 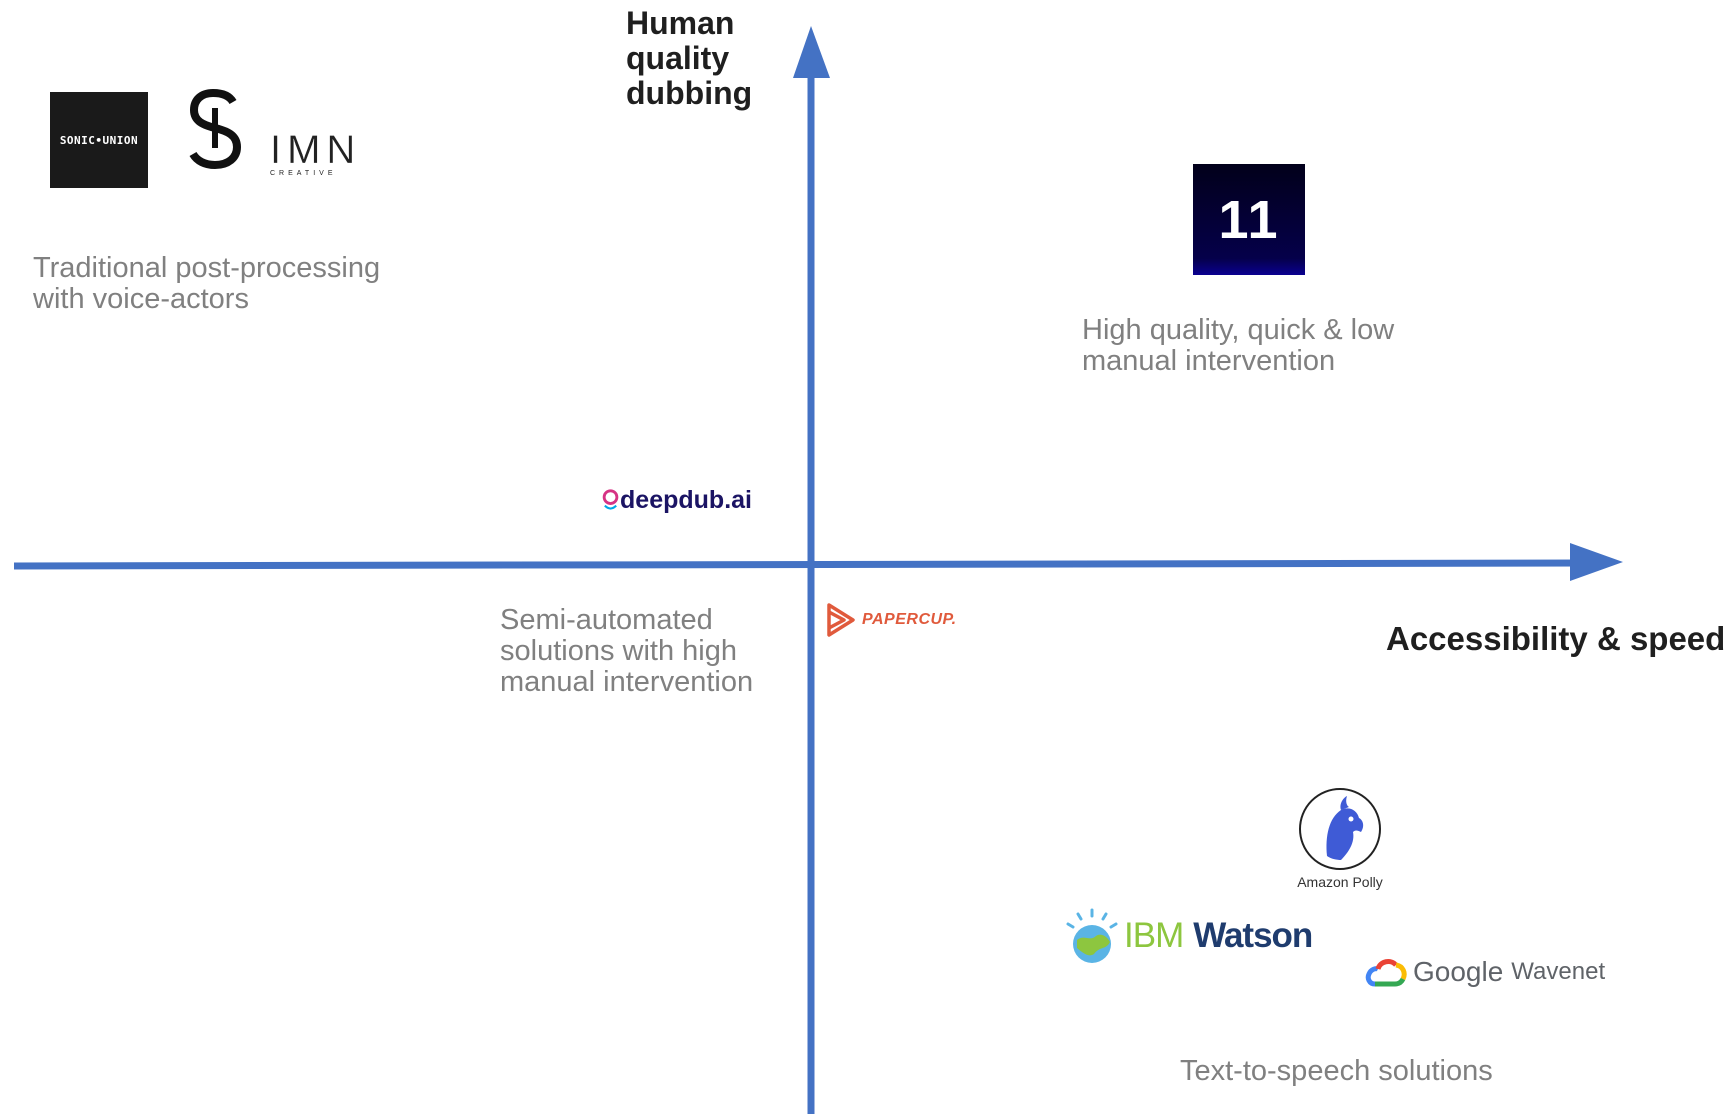 I want to click on elevenlabs-logo-text: 11, so click(x=1249, y=219).